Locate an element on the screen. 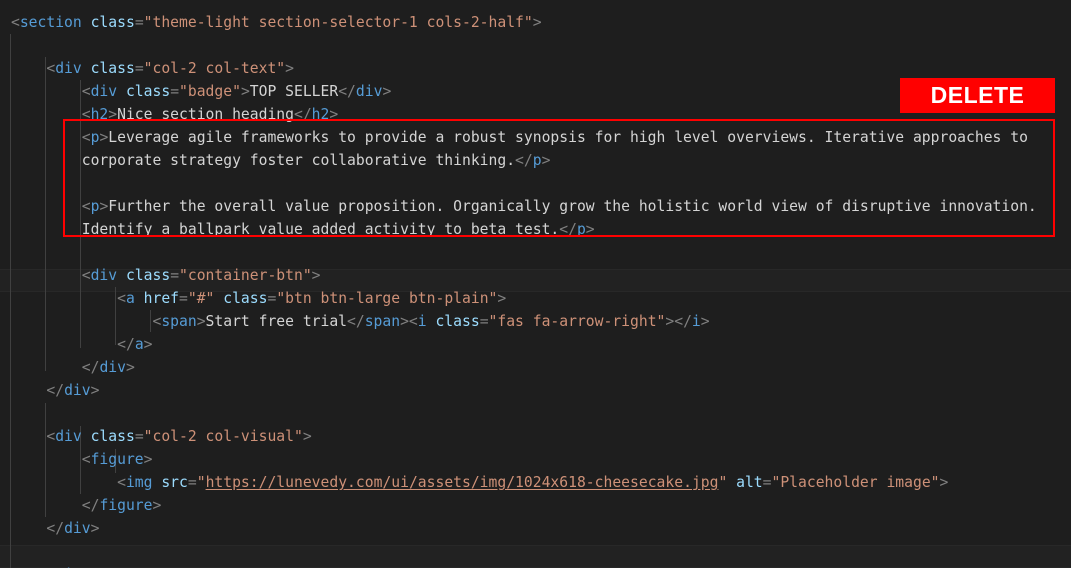  code-line: <div class="col-2 col-text"> is located at coordinates (170, 68).